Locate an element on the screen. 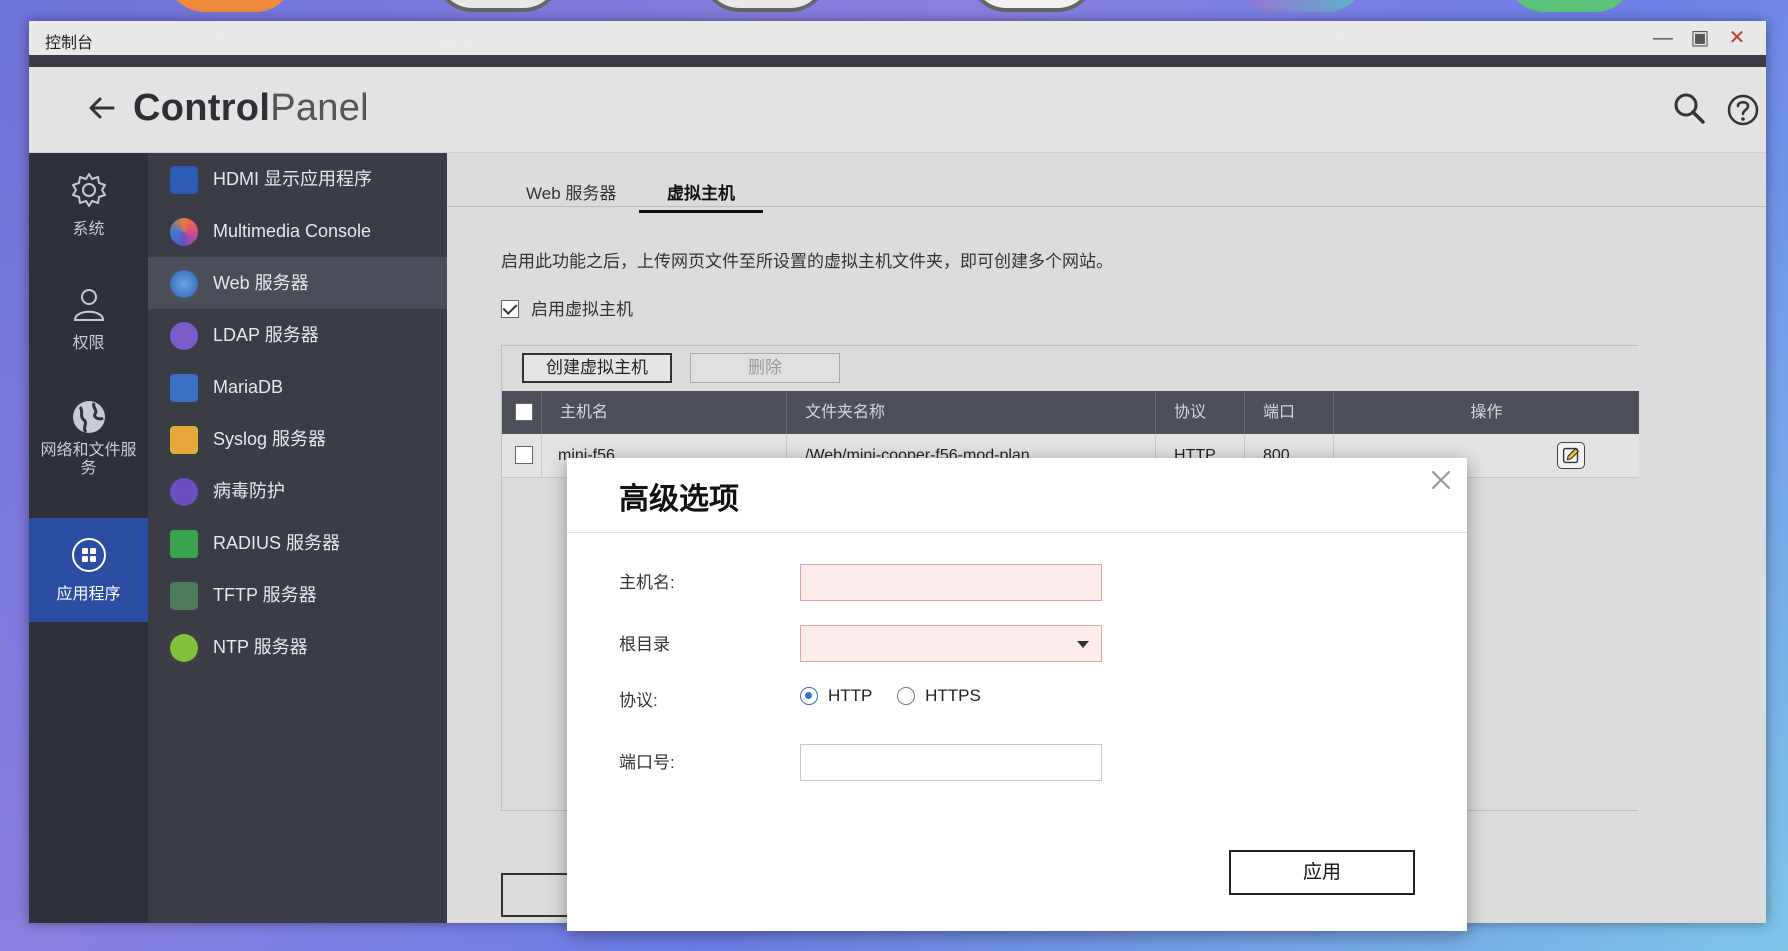 The height and width of the screenshot is (951, 1788). protocol-option-http: HTTP is located at coordinates (836, 696).